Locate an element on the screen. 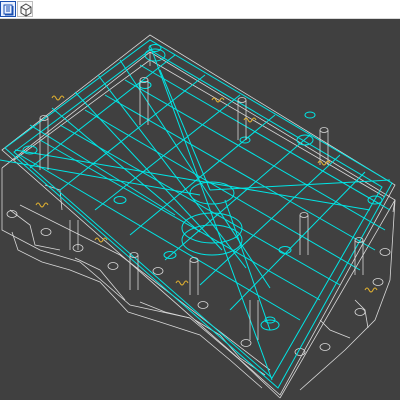 The image size is (400, 400). view-icon is located at coordinates (8, 10).